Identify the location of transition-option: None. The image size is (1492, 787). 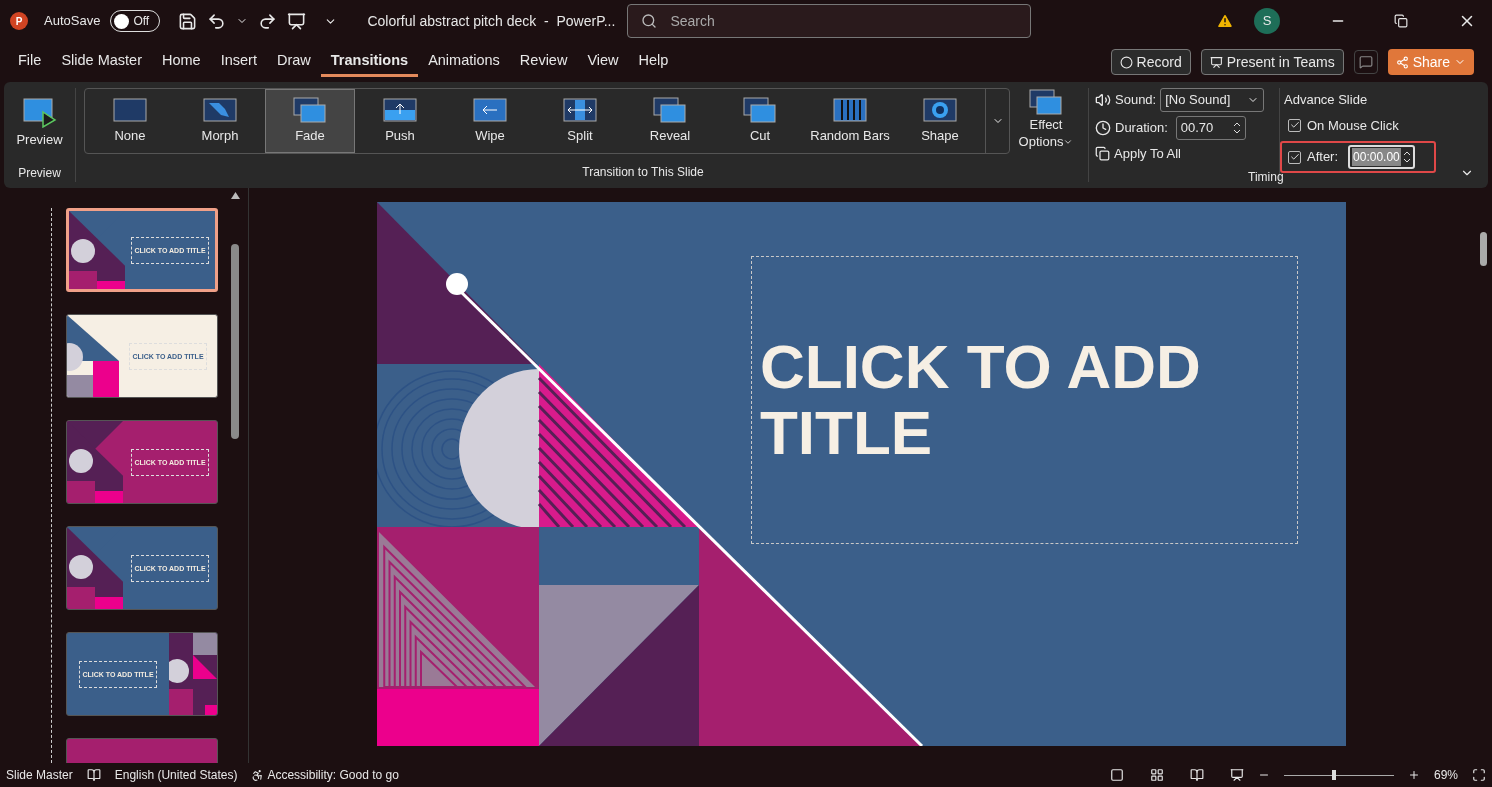
(130, 121).